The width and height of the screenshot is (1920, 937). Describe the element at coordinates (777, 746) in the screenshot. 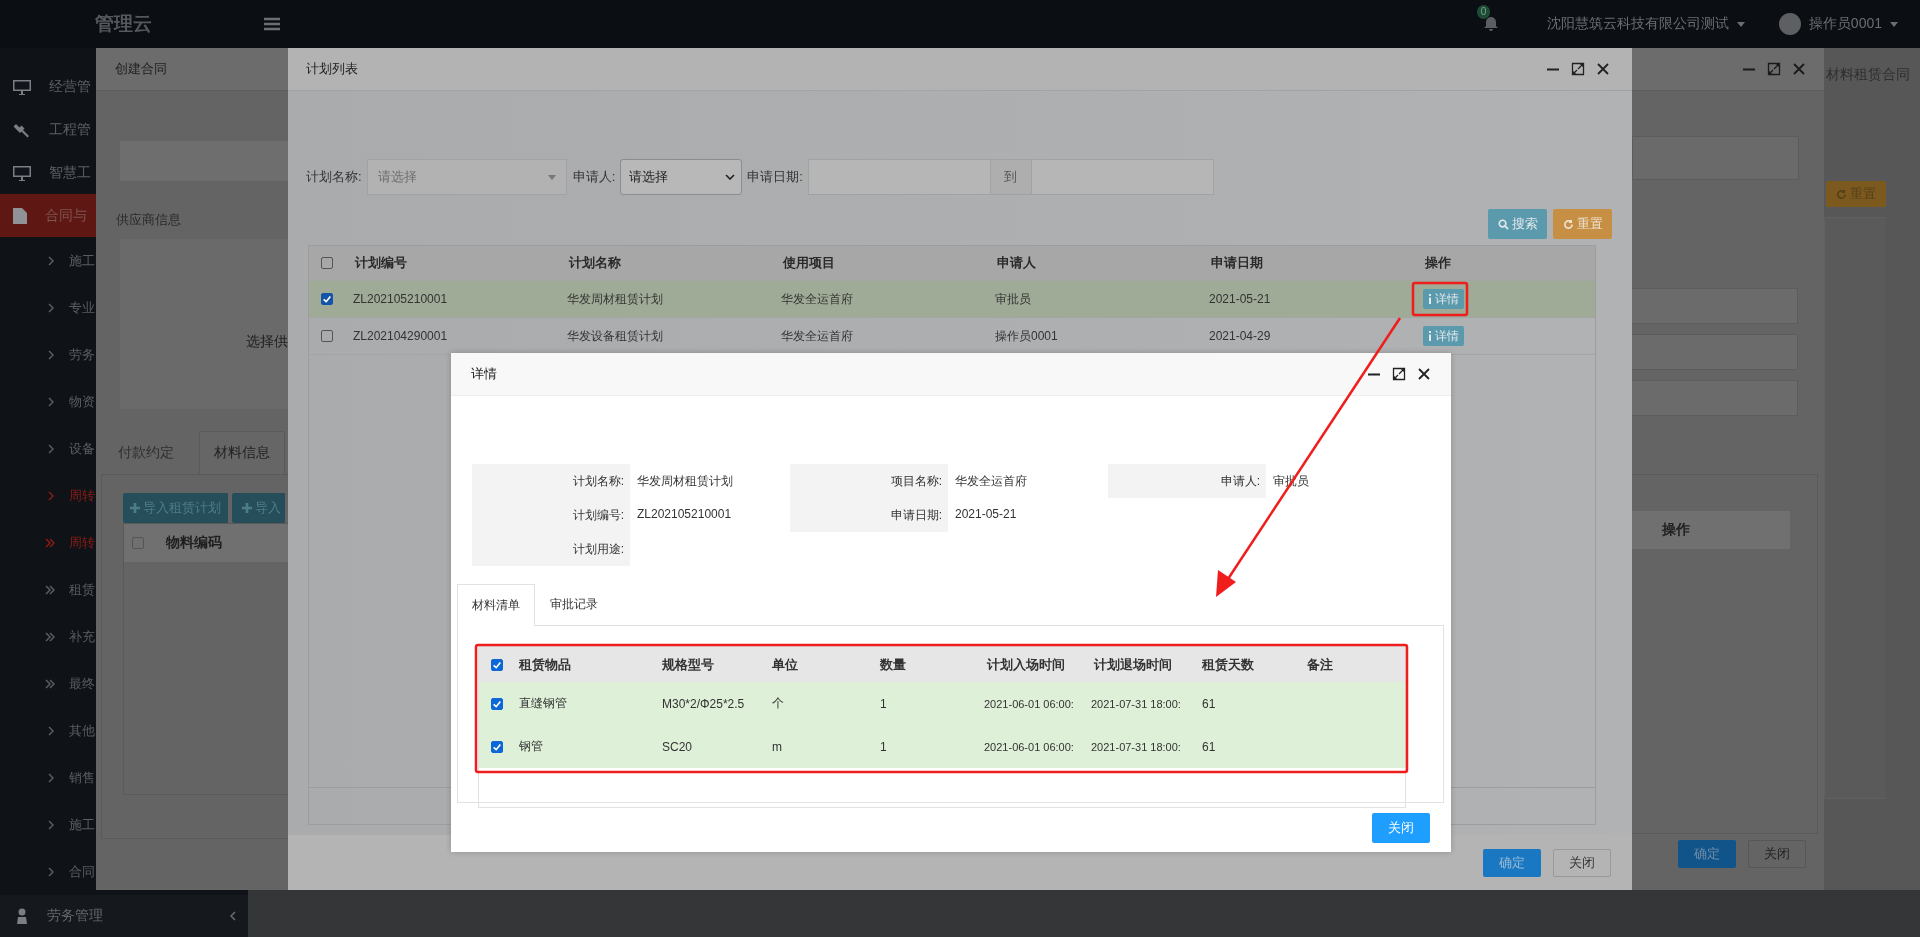

I see `table-cell-text: m` at that location.